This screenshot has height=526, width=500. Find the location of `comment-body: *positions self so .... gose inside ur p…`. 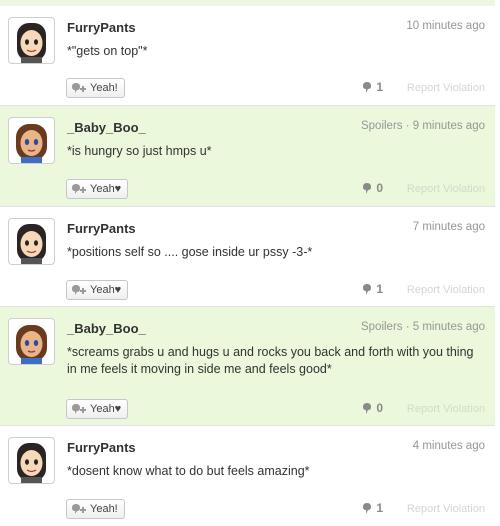

comment-body: *positions self so .... gose inside ur p… is located at coordinates (190, 252).